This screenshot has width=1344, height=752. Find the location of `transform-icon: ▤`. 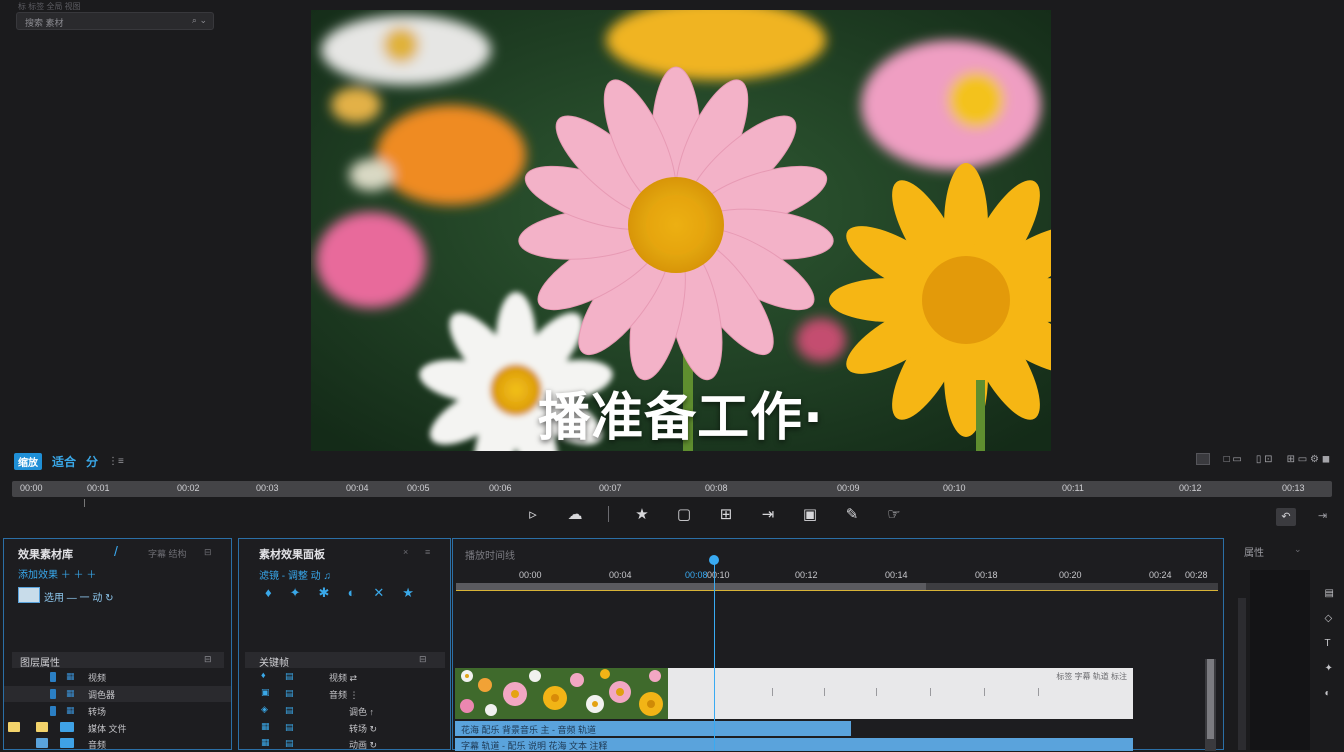

transform-icon: ▤ is located at coordinates (1329, 593).